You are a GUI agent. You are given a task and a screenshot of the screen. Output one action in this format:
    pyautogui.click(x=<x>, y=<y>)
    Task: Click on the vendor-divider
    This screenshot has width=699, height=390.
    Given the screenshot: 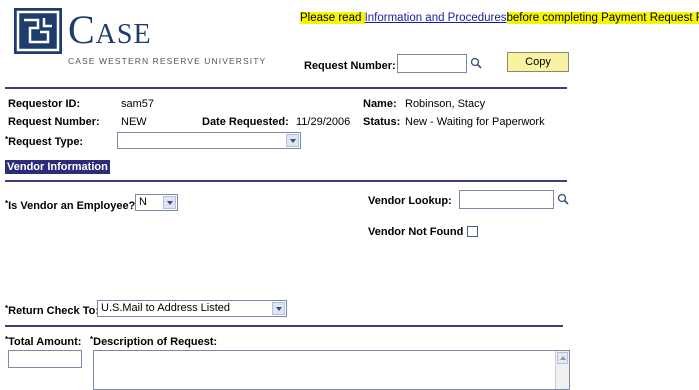 What is the action you would take?
    pyautogui.click(x=286, y=181)
    